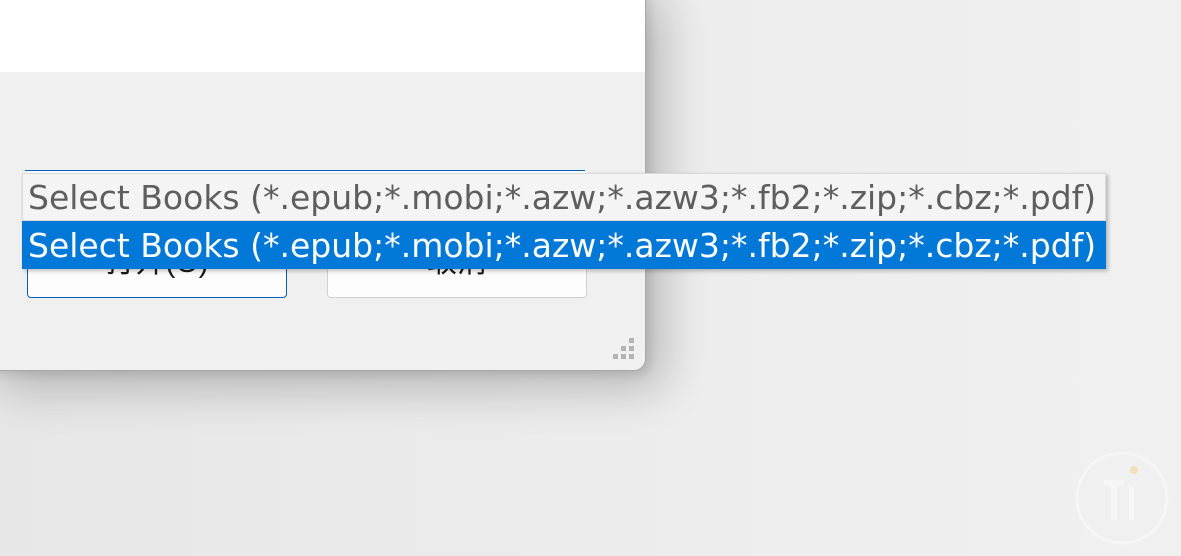  I want to click on resize-grip-icon, so click(625, 350).